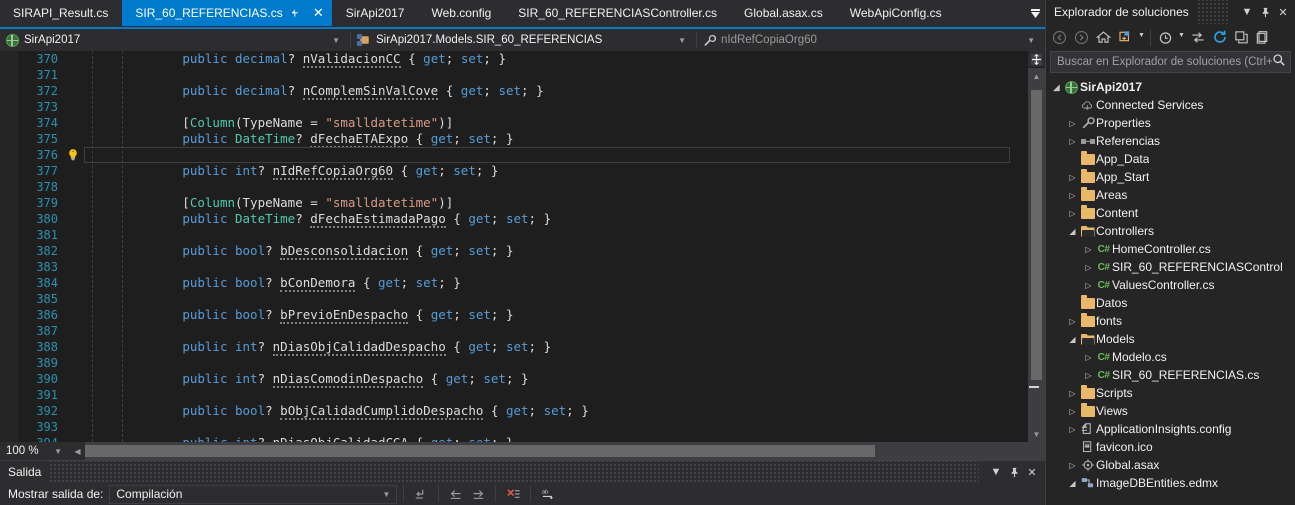 The height and width of the screenshot is (505, 1295). What do you see at coordinates (513, 494) in the screenshot?
I see `clear-all-icon` at bounding box center [513, 494].